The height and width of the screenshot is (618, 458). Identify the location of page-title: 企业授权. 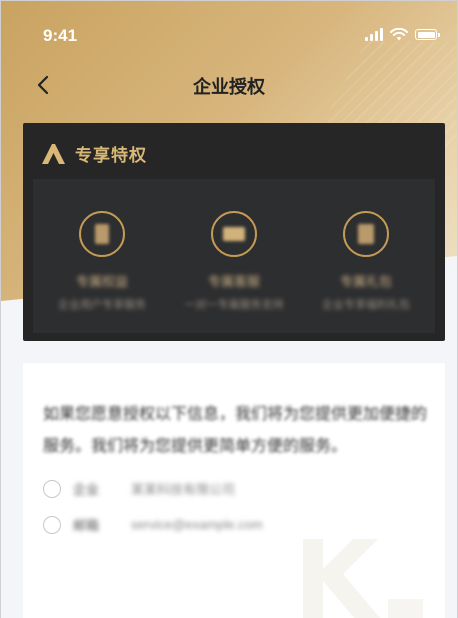
(229, 87).